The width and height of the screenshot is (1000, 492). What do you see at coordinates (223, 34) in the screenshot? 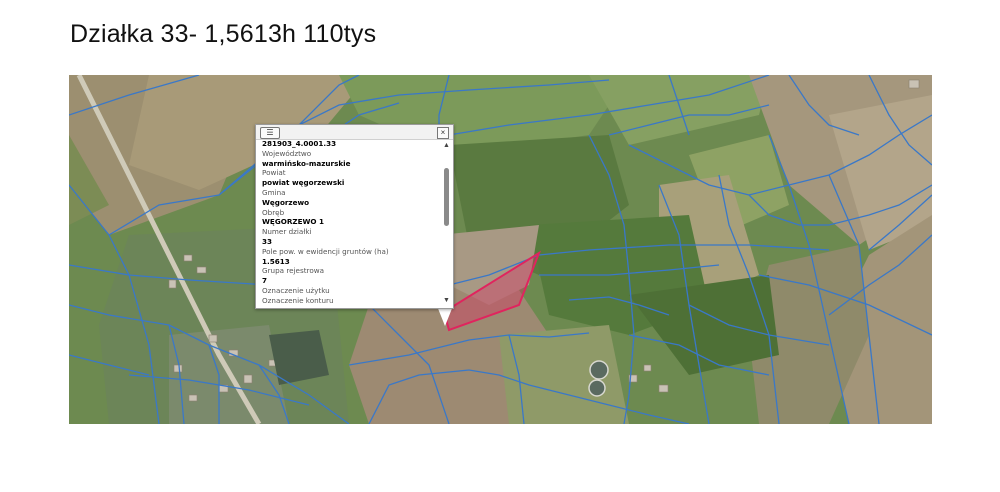
I see `page-title: Działka 33- 1,5613h 110tys` at bounding box center [223, 34].